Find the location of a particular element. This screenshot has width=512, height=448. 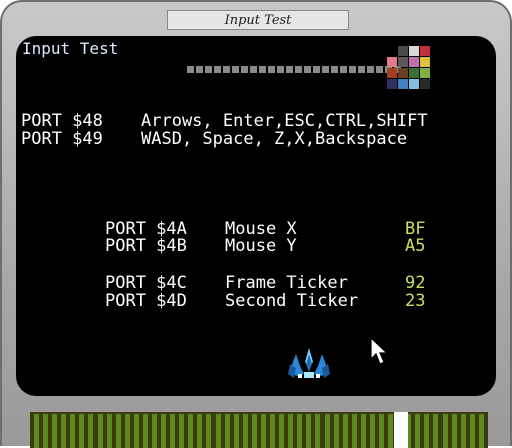

color-palette is located at coordinates (410, 69).